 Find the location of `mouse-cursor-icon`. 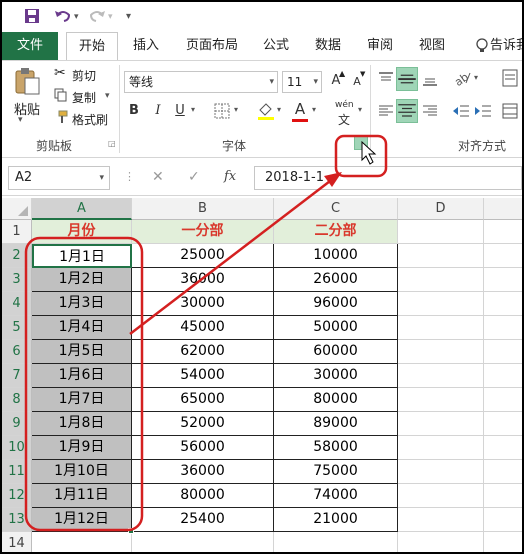

mouse-cursor-icon is located at coordinates (369, 152).